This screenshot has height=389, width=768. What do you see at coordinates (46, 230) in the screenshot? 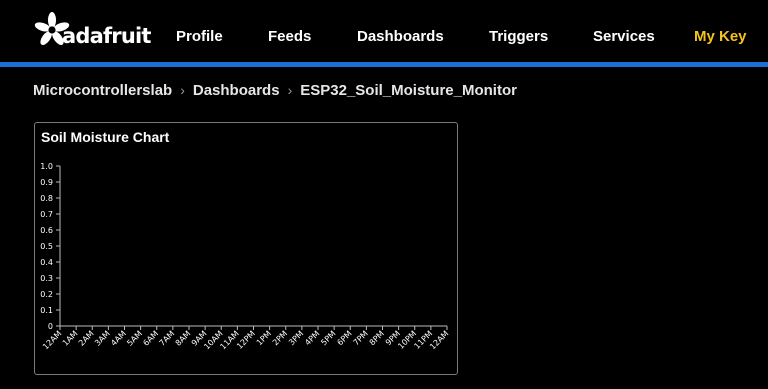
I see `y-tick-label: 0.6` at bounding box center [46, 230].